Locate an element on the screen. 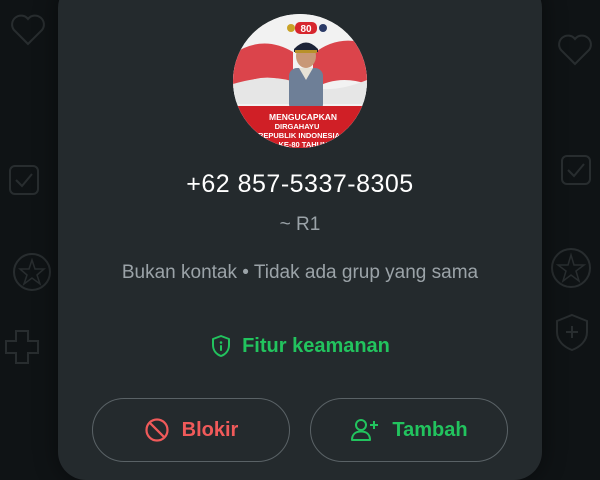 The width and height of the screenshot is (600, 480). add-contact-label: Tambah is located at coordinates (430, 429).